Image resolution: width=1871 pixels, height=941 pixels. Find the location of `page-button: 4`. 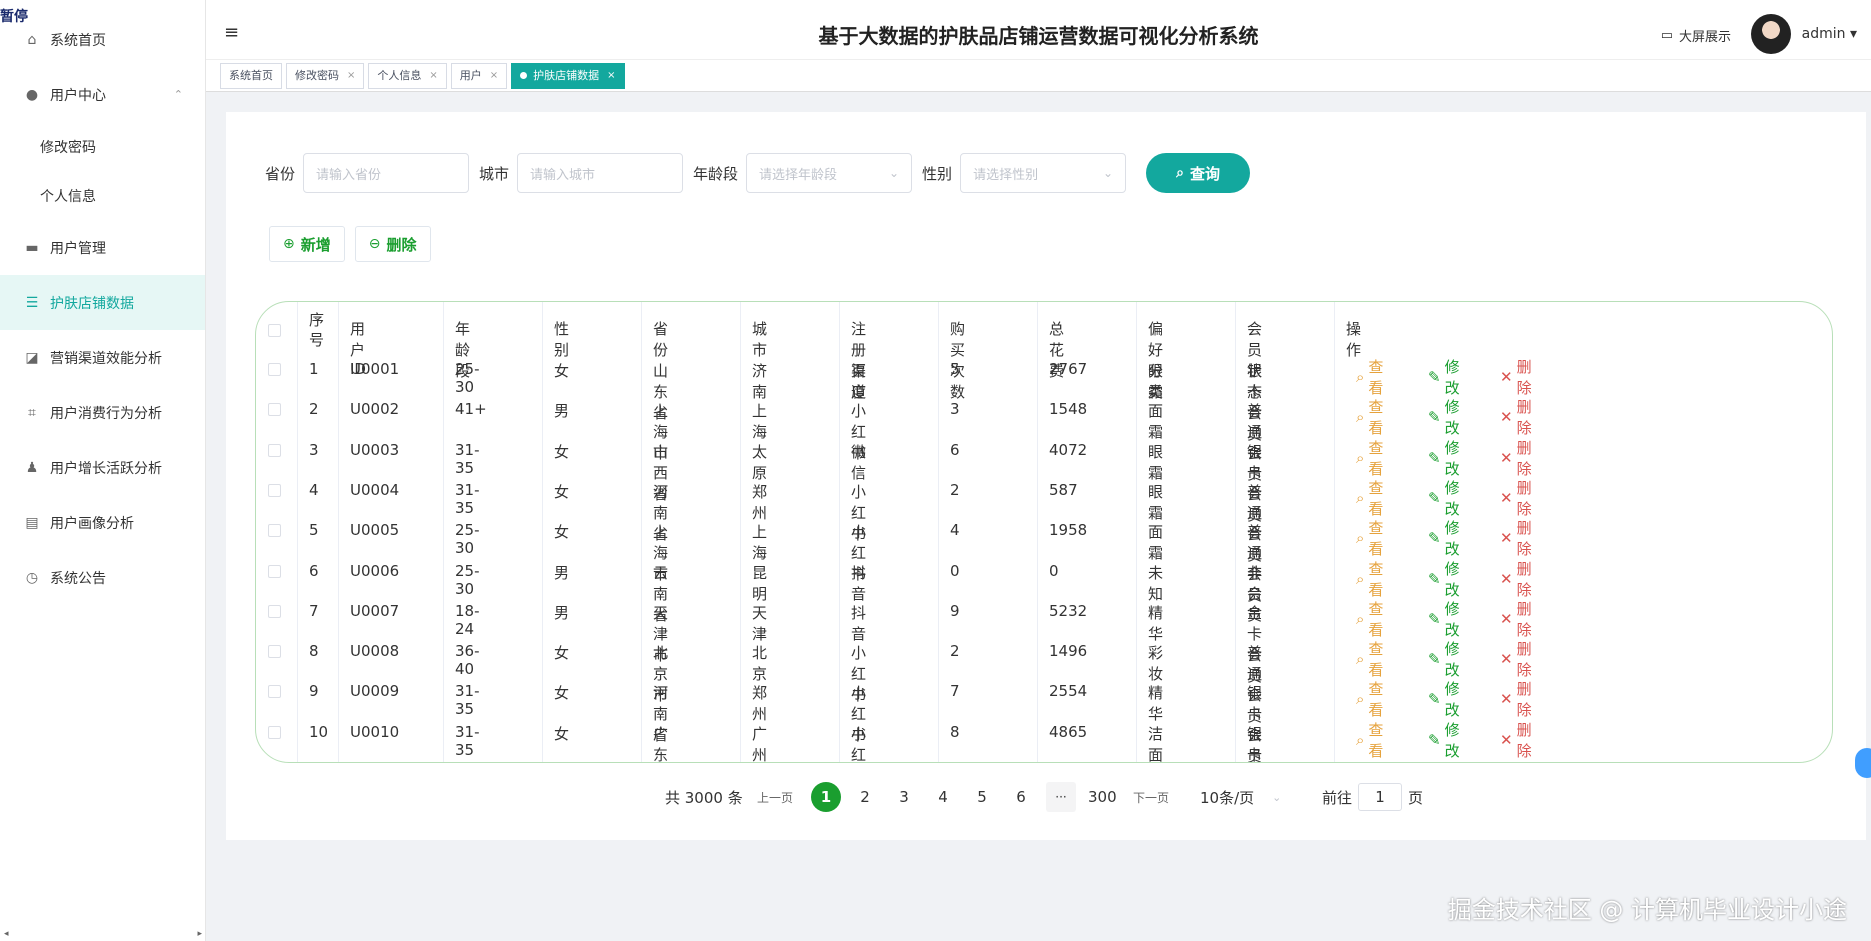

page-button: 4 is located at coordinates (943, 797).